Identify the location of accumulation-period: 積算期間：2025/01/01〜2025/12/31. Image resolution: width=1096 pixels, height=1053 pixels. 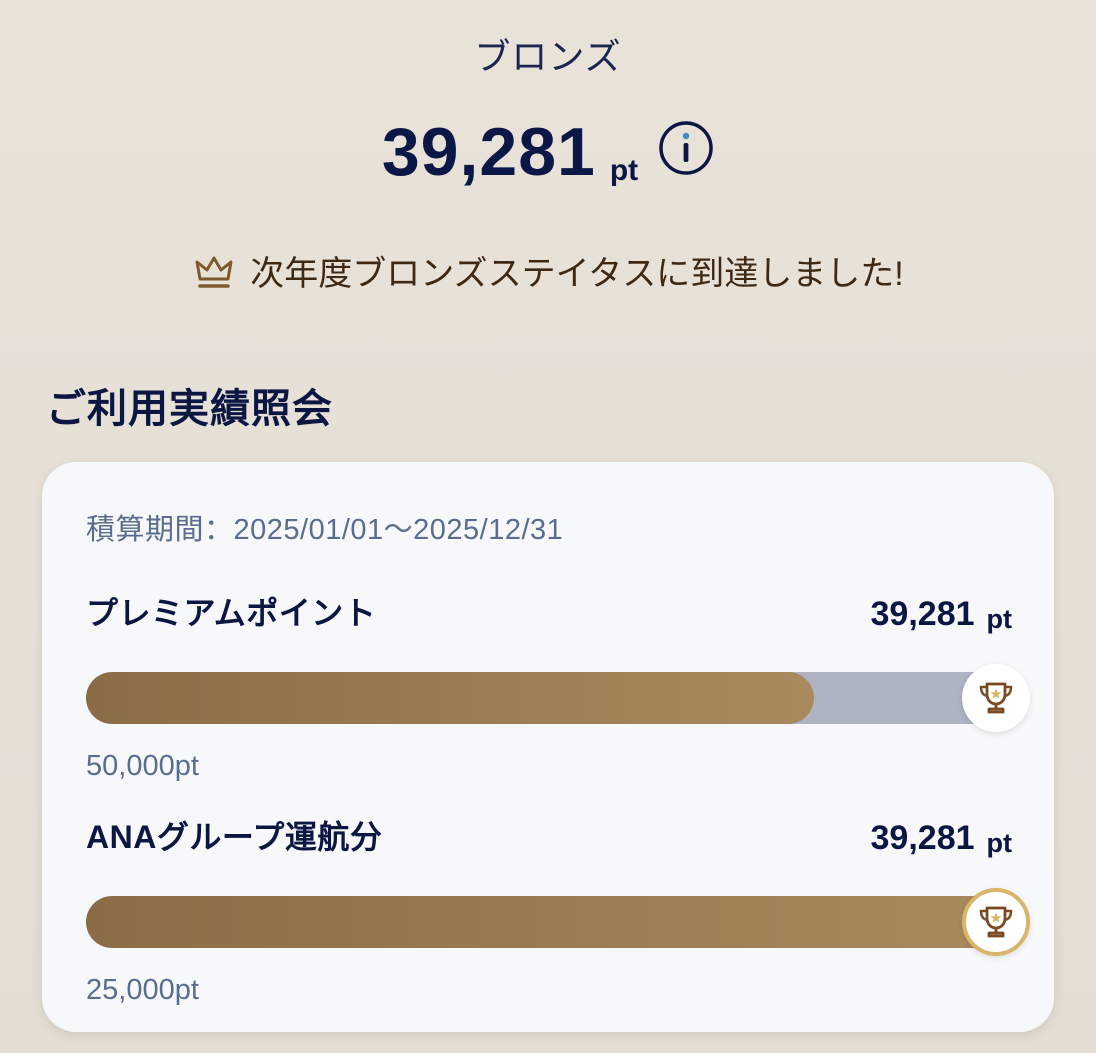
(325, 530).